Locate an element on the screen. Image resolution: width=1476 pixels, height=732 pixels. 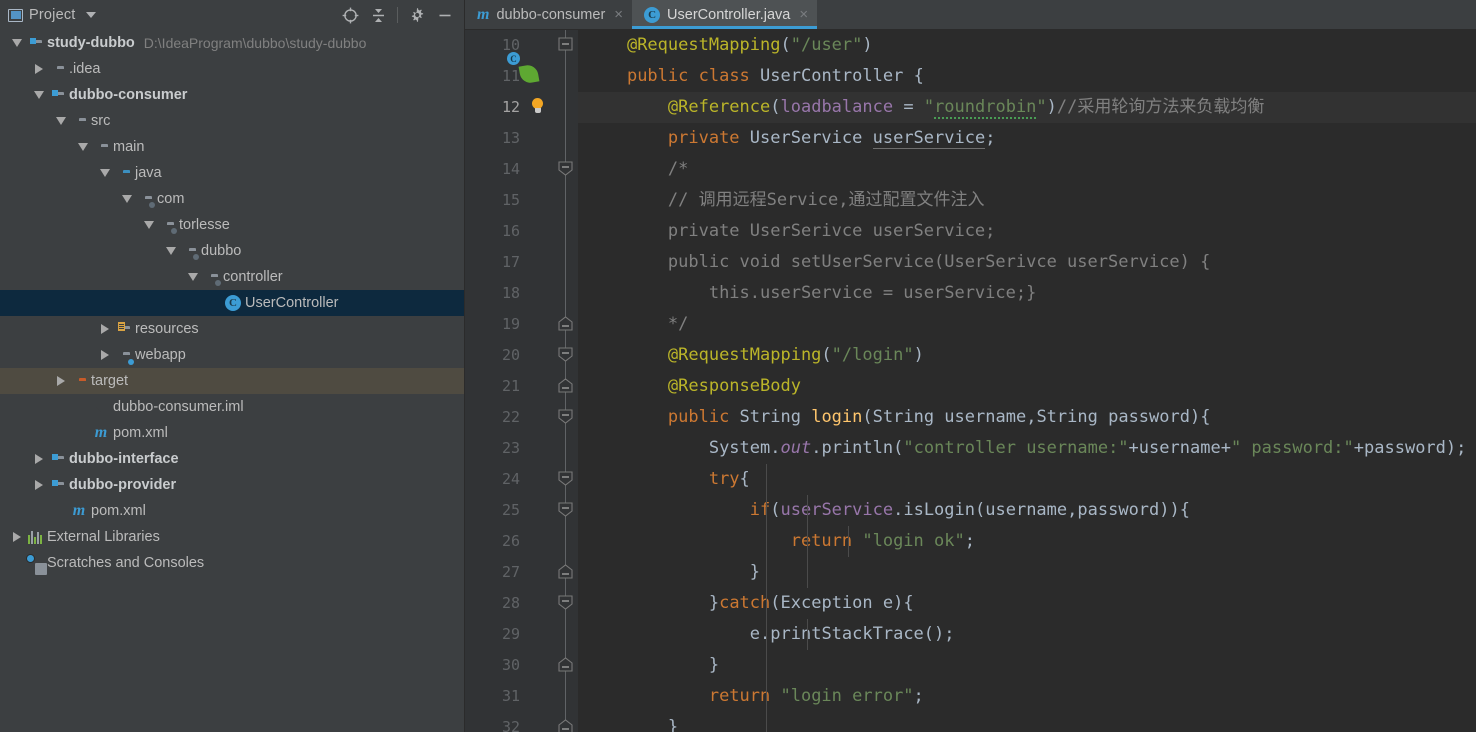
editor-gutter: 28 is located at coordinates (509, 603).